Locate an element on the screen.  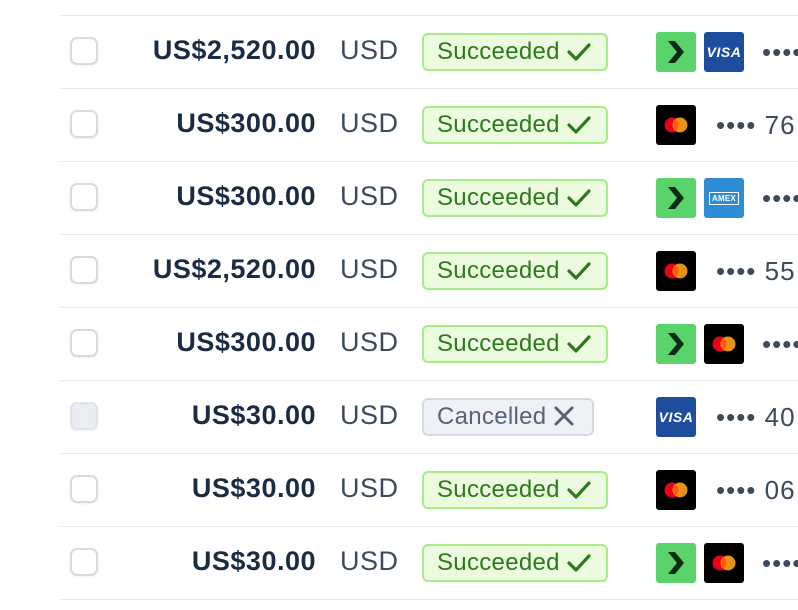
card-last4: •••• 55 is located at coordinates (756, 271).